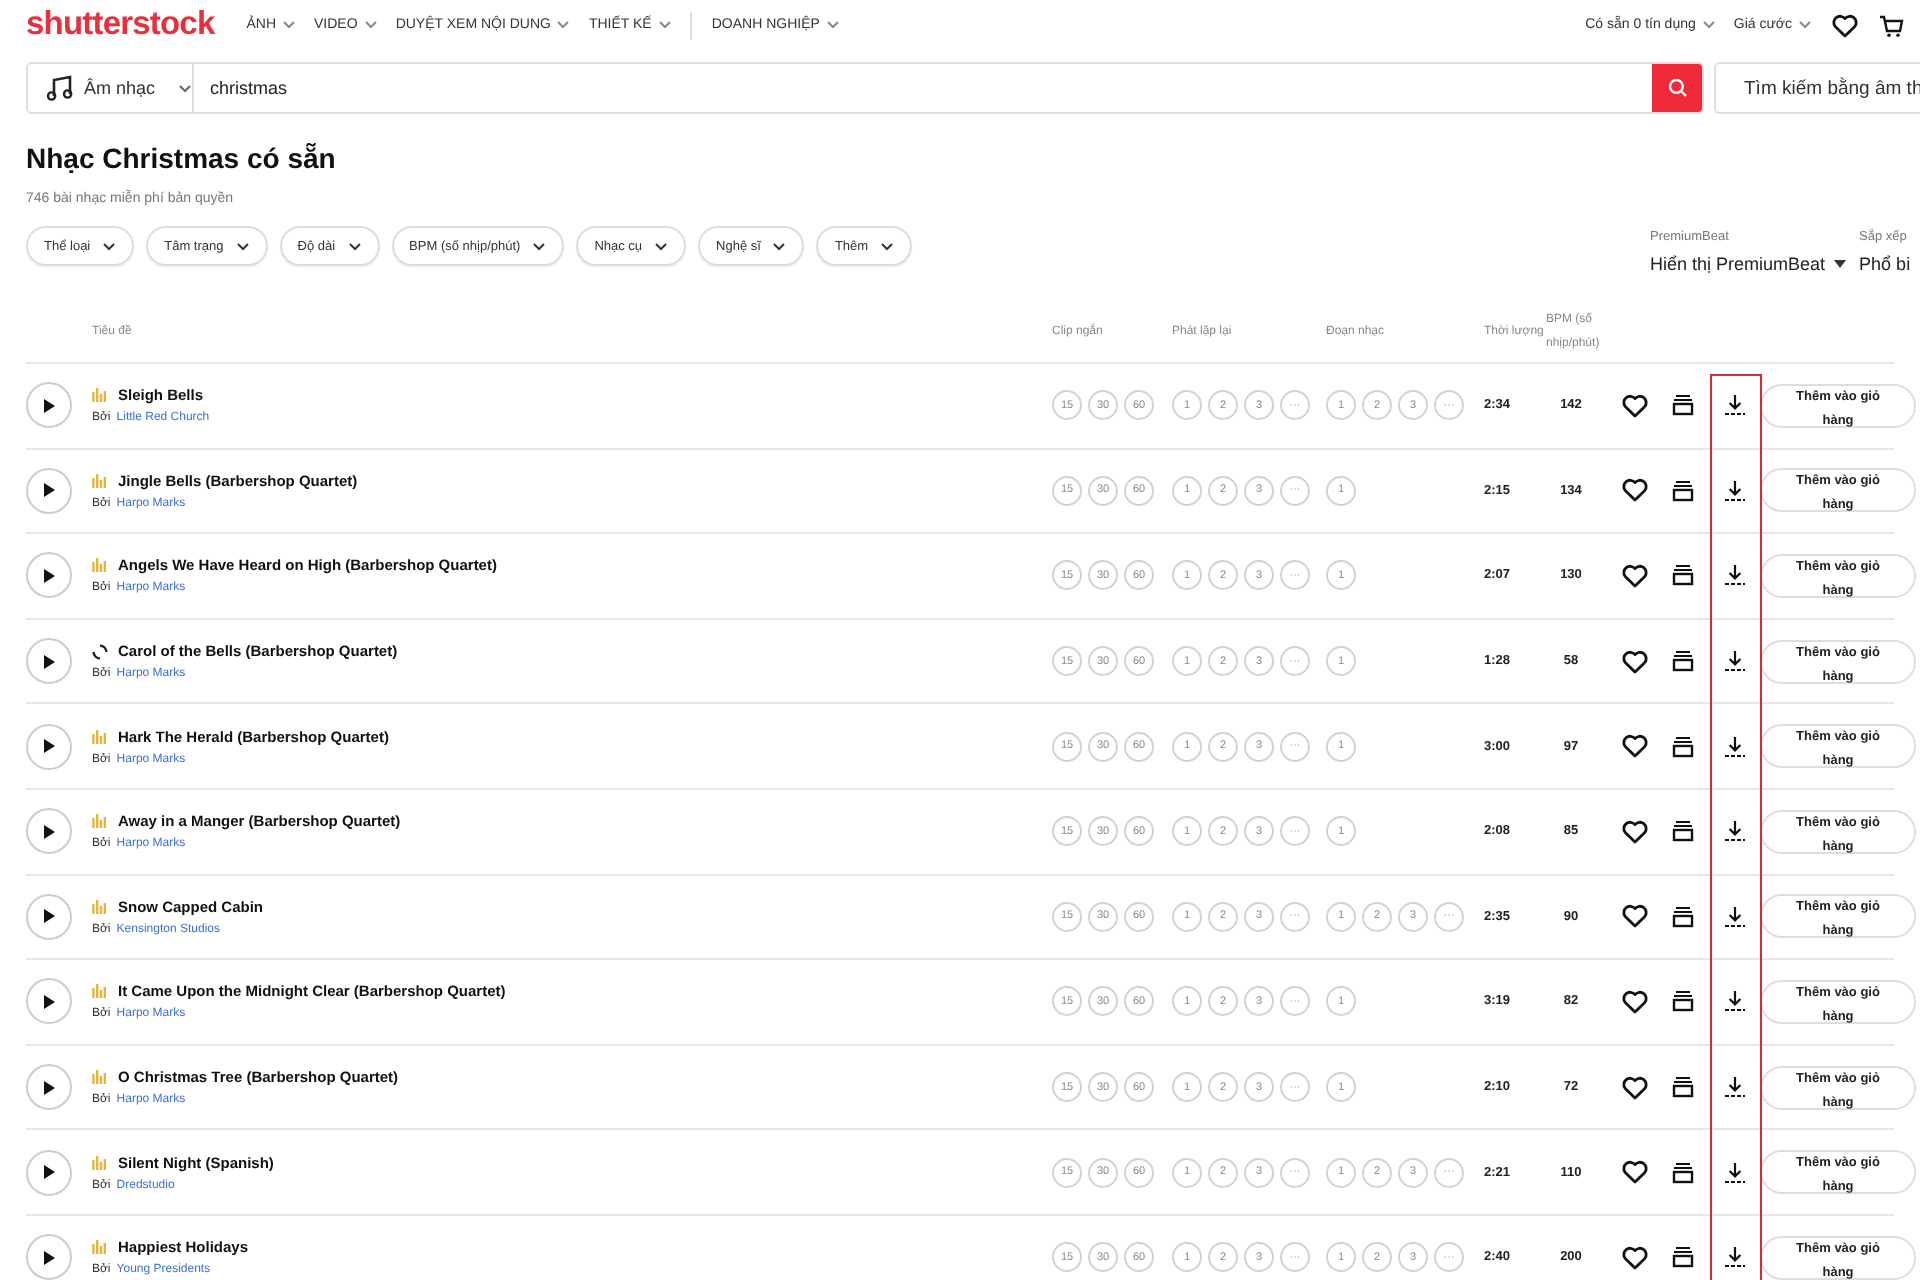 Image resolution: width=1920 pixels, height=1280 pixels. Describe the element at coordinates (1839, 264) in the screenshot. I see `caret-icon` at that location.